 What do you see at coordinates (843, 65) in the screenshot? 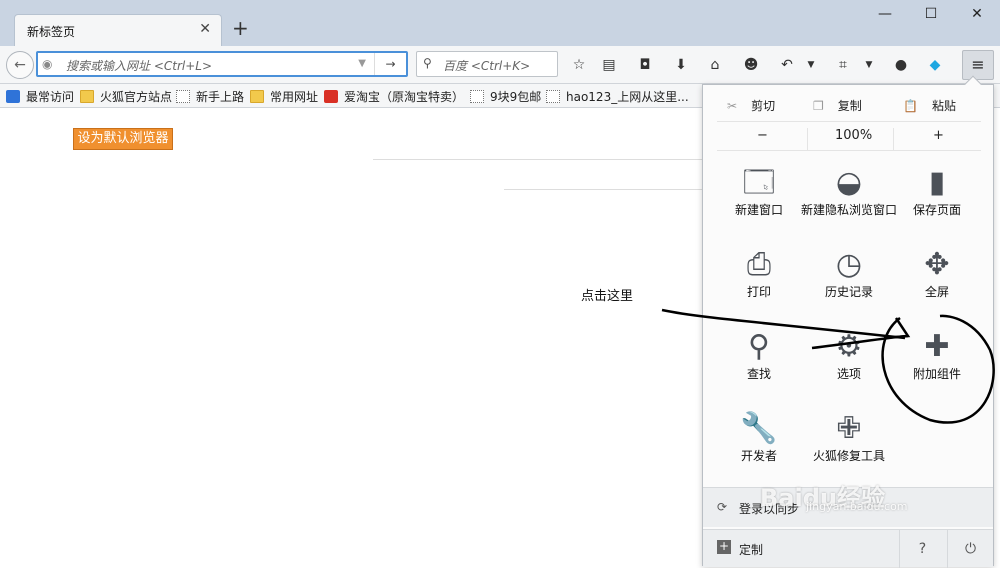
I see `crop-icon: ⌗` at bounding box center [843, 65].